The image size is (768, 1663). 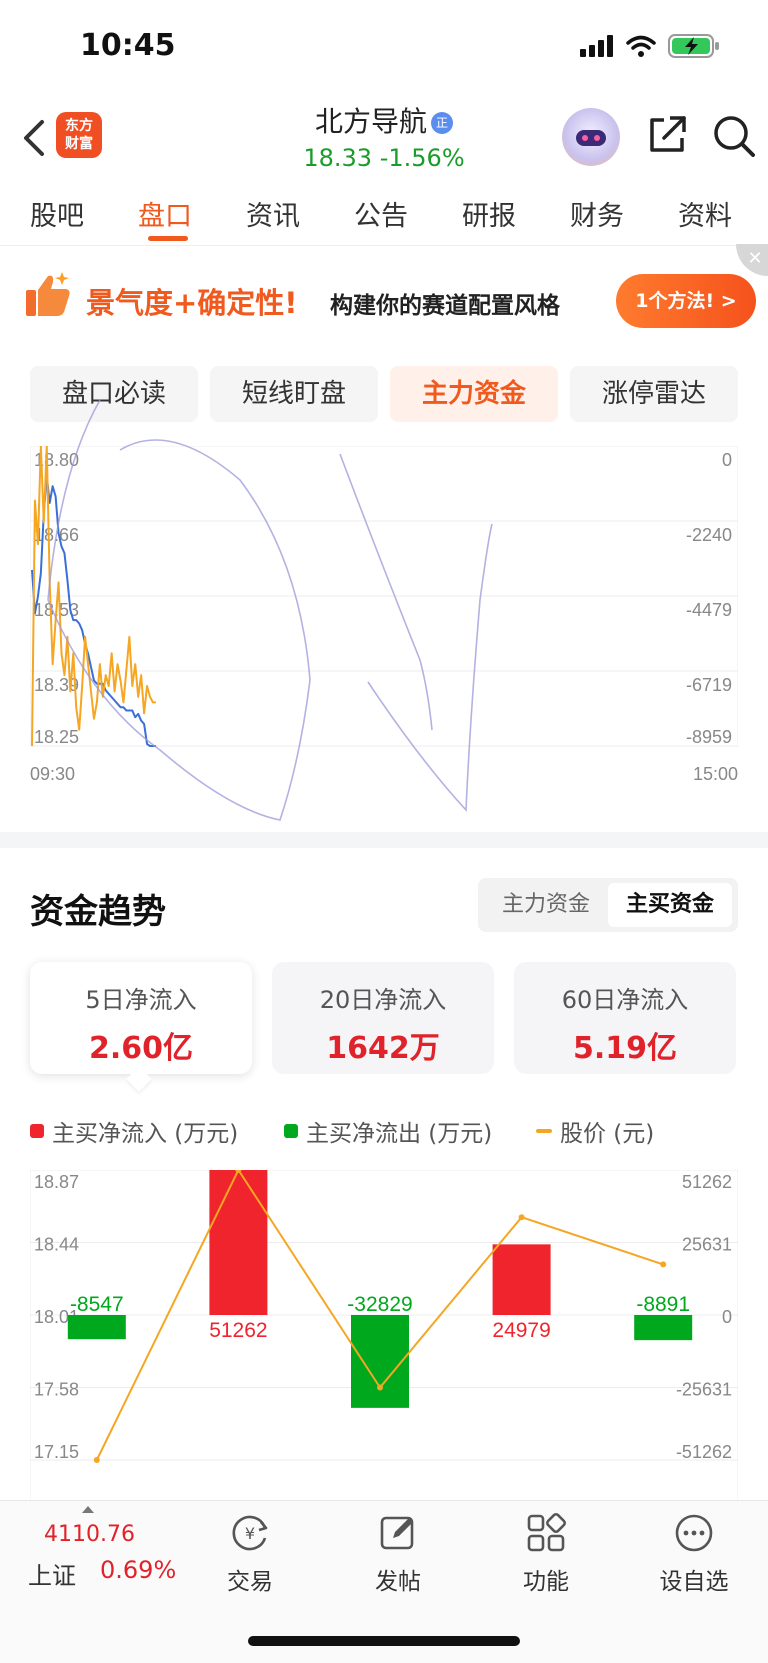 What do you see at coordinates (398, 1582) in the screenshot?
I see `bottom-post-label: 发帖` at bounding box center [398, 1582].